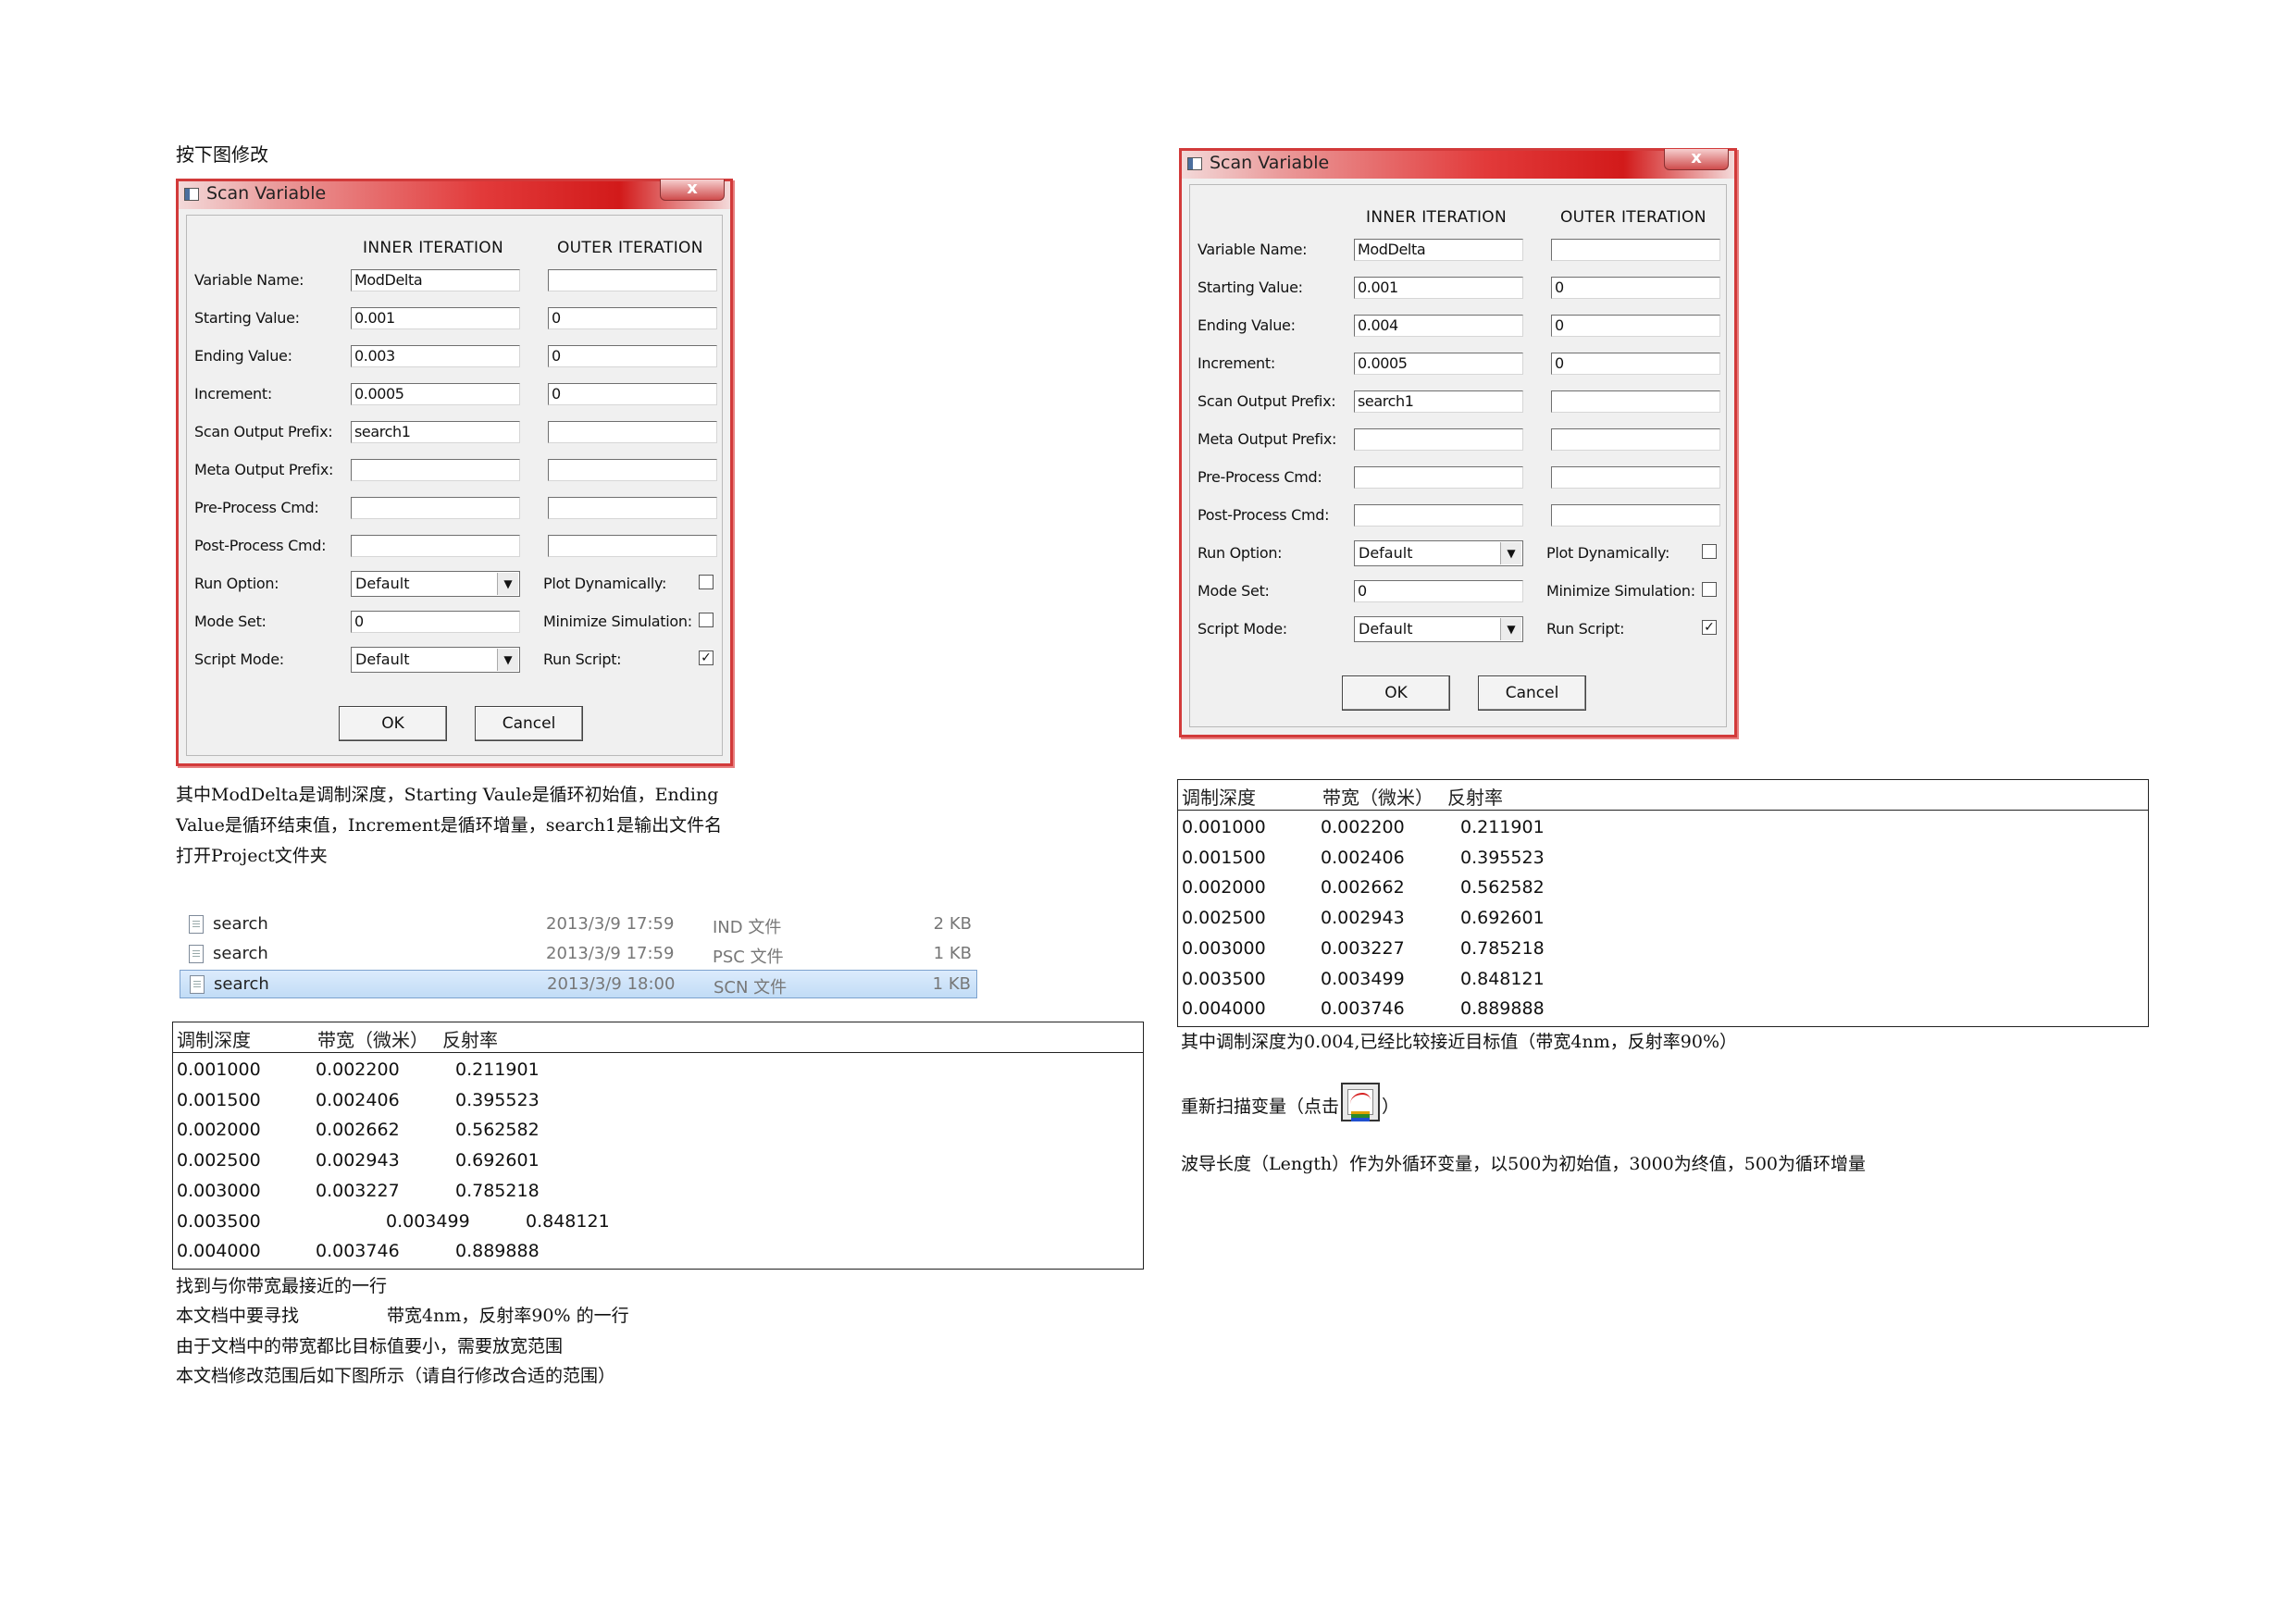 This screenshot has height=1623, width=2296. I want to click on increment-label: Increment:, so click(233, 394).